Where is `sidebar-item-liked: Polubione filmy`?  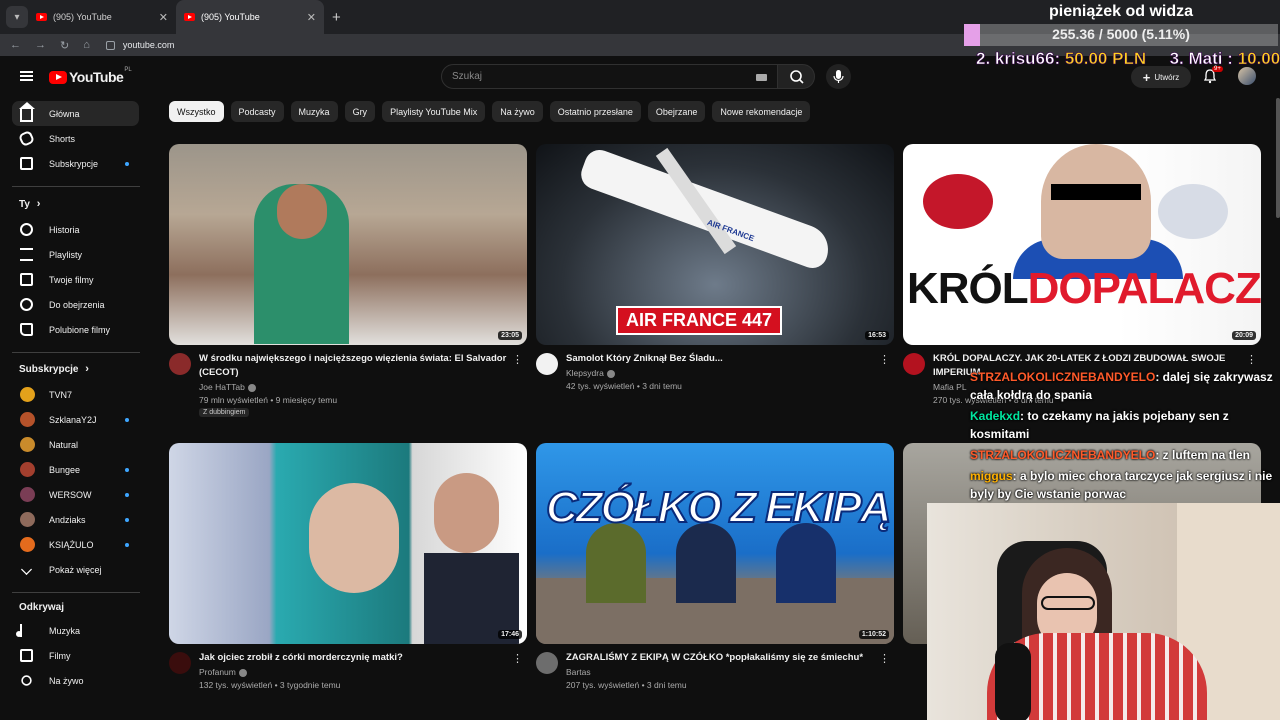 sidebar-item-liked: Polubione filmy is located at coordinates (75, 329).